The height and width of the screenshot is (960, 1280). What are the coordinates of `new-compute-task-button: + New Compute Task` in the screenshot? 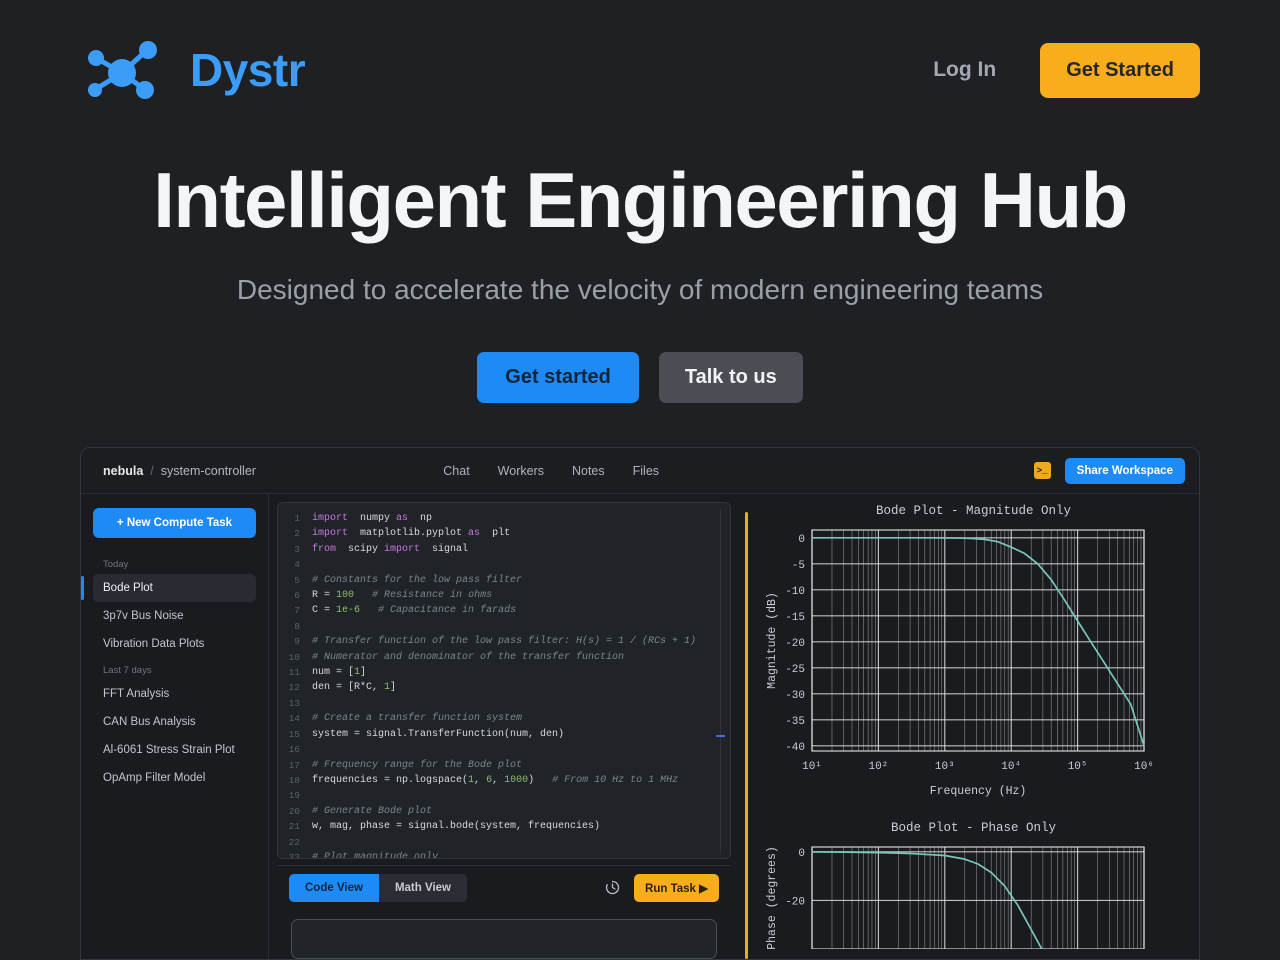 It's located at (174, 523).